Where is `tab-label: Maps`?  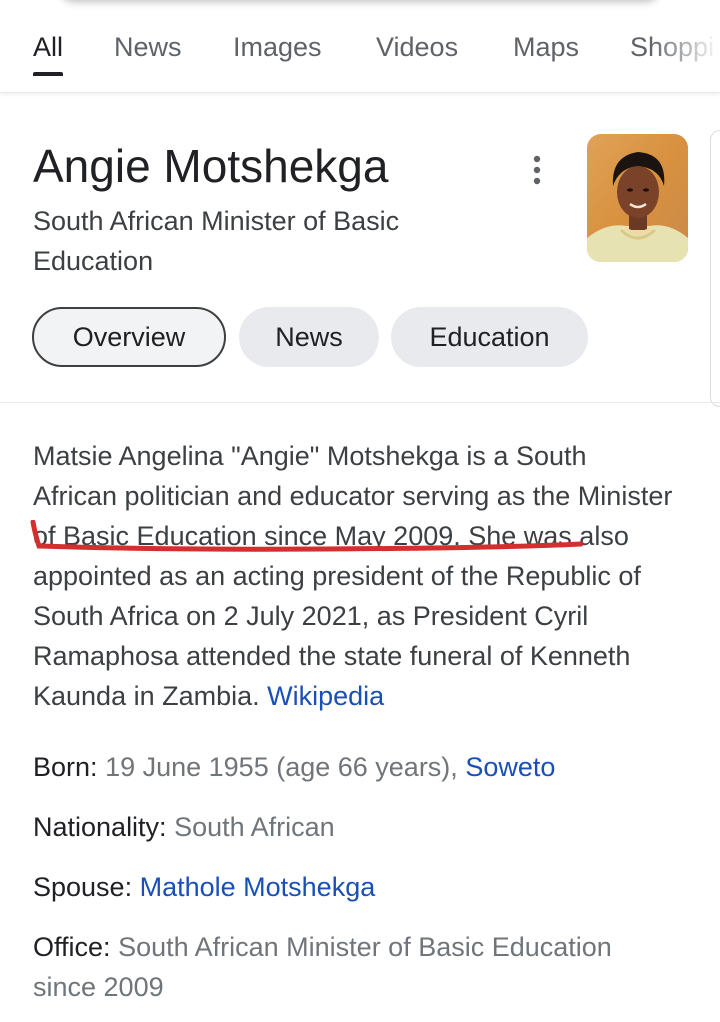
tab-label: Maps is located at coordinates (546, 47).